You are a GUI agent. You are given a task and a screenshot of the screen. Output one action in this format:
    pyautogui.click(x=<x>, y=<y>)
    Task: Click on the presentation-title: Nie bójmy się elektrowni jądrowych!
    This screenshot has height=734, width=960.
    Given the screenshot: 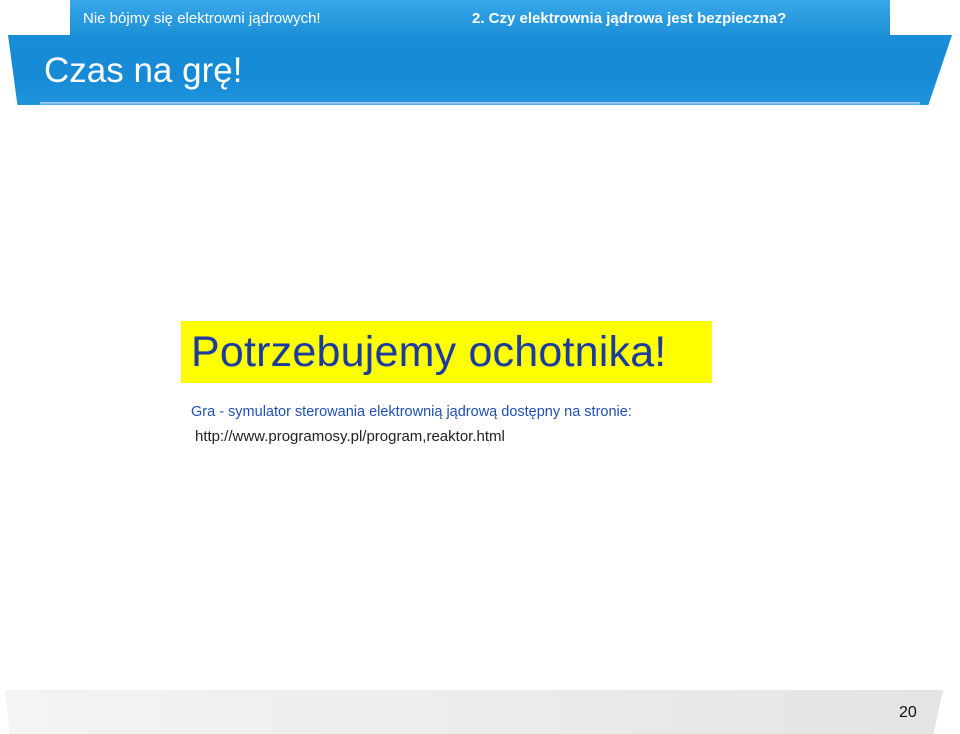 What is the action you would take?
    pyautogui.click(x=202, y=18)
    